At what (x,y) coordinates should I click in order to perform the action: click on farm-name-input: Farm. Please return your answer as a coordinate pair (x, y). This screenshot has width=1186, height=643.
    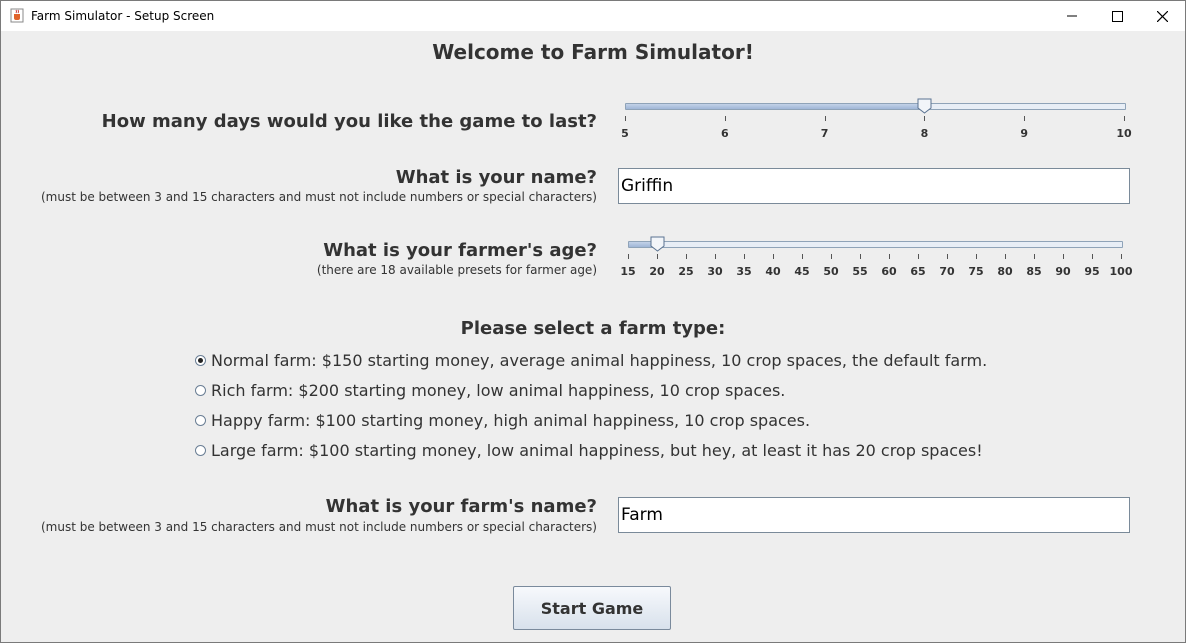
    Looking at the image, I should click on (874, 515).